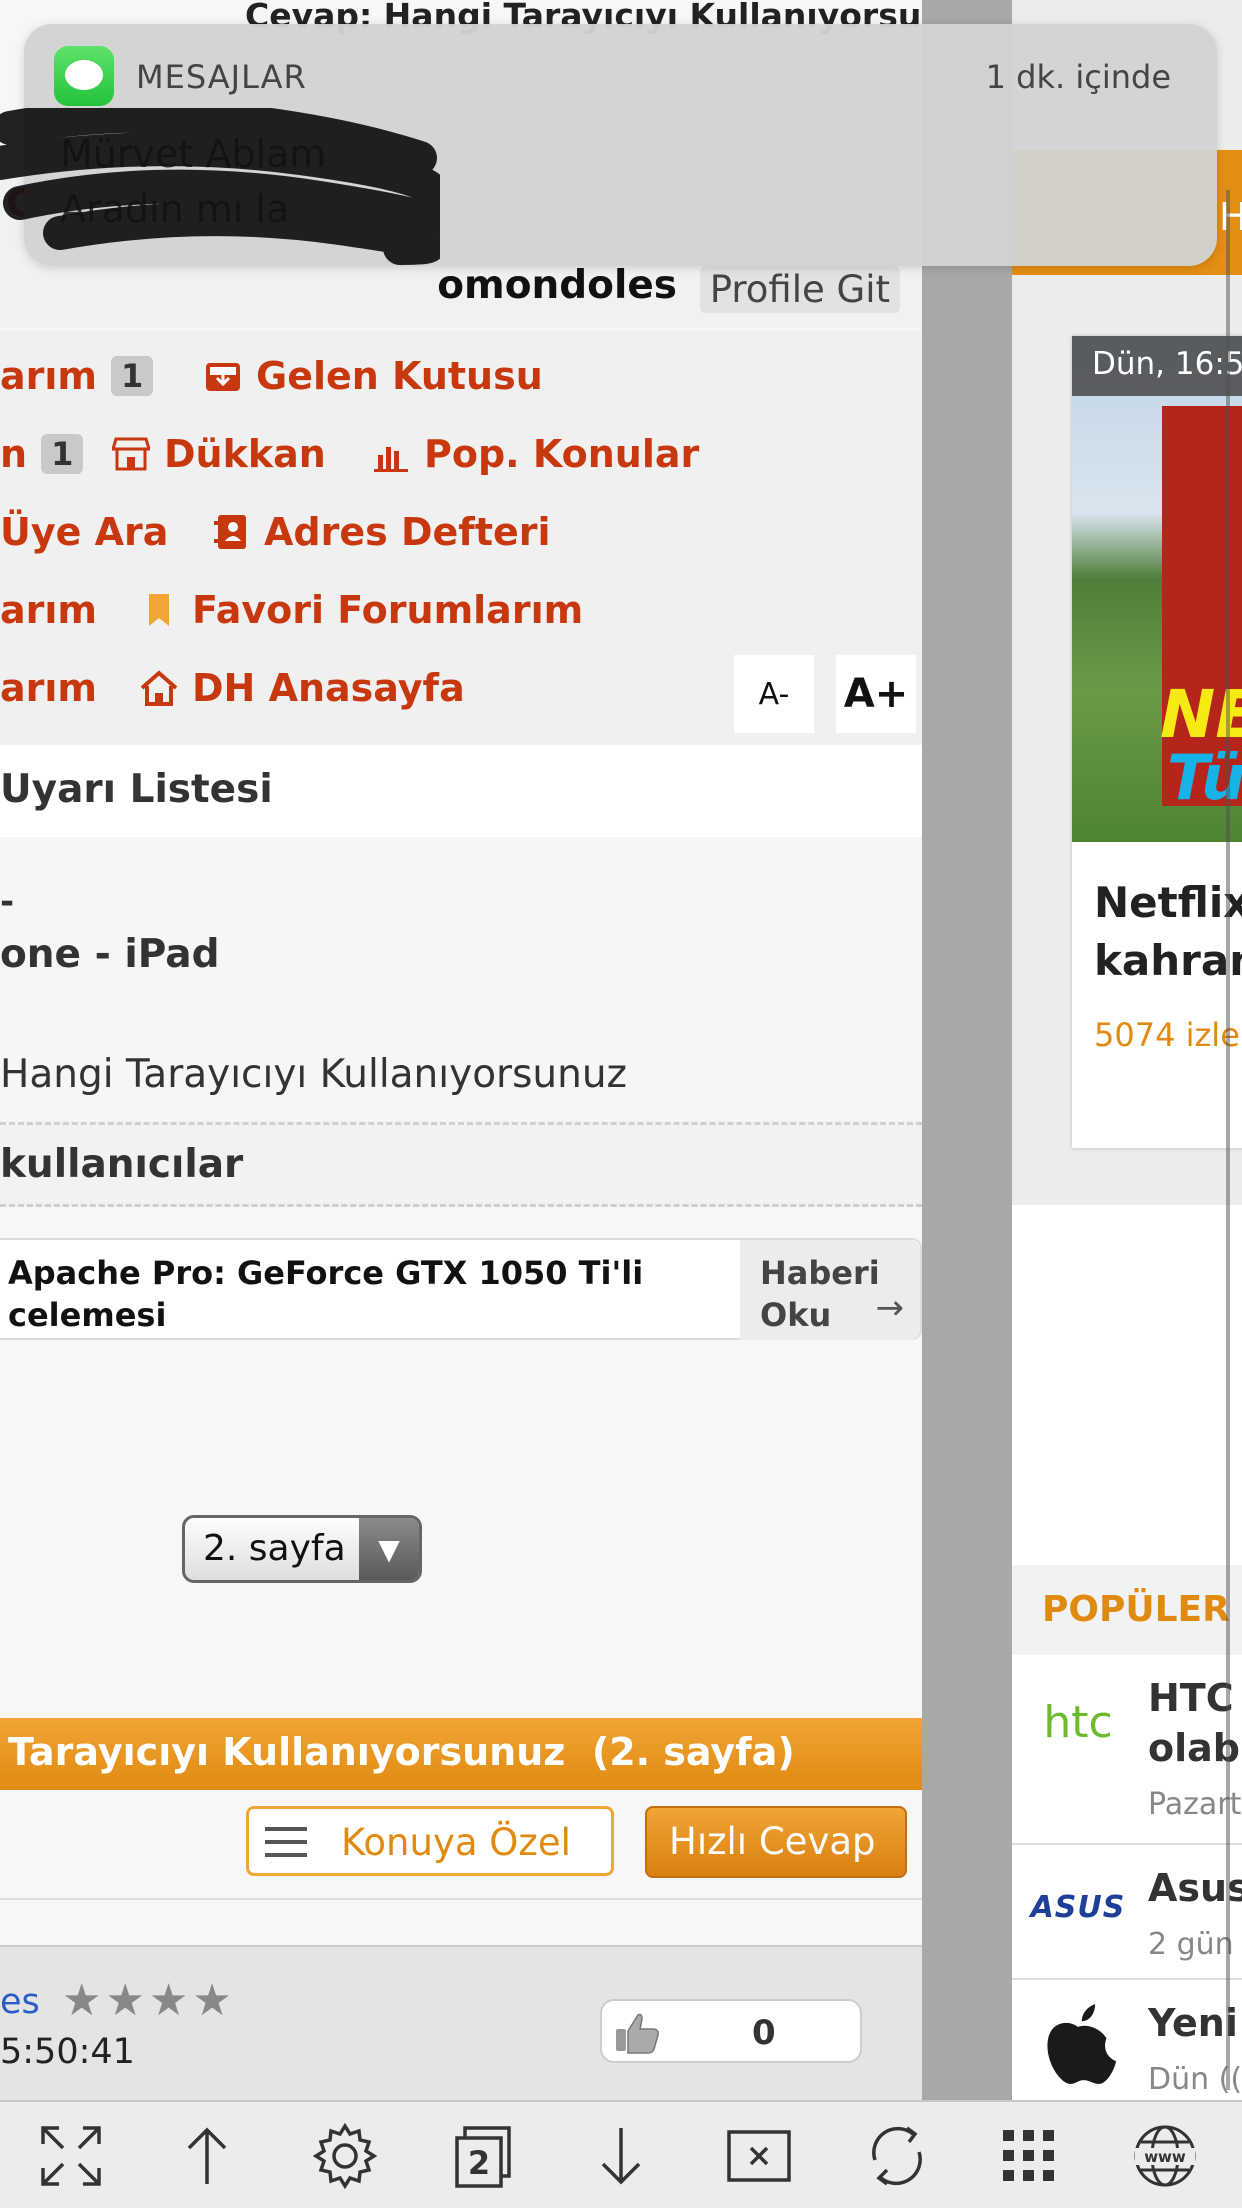 The width and height of the screenshot is (1242, 2208). I want to click on tabs-button: 2, so click(483, 2155).